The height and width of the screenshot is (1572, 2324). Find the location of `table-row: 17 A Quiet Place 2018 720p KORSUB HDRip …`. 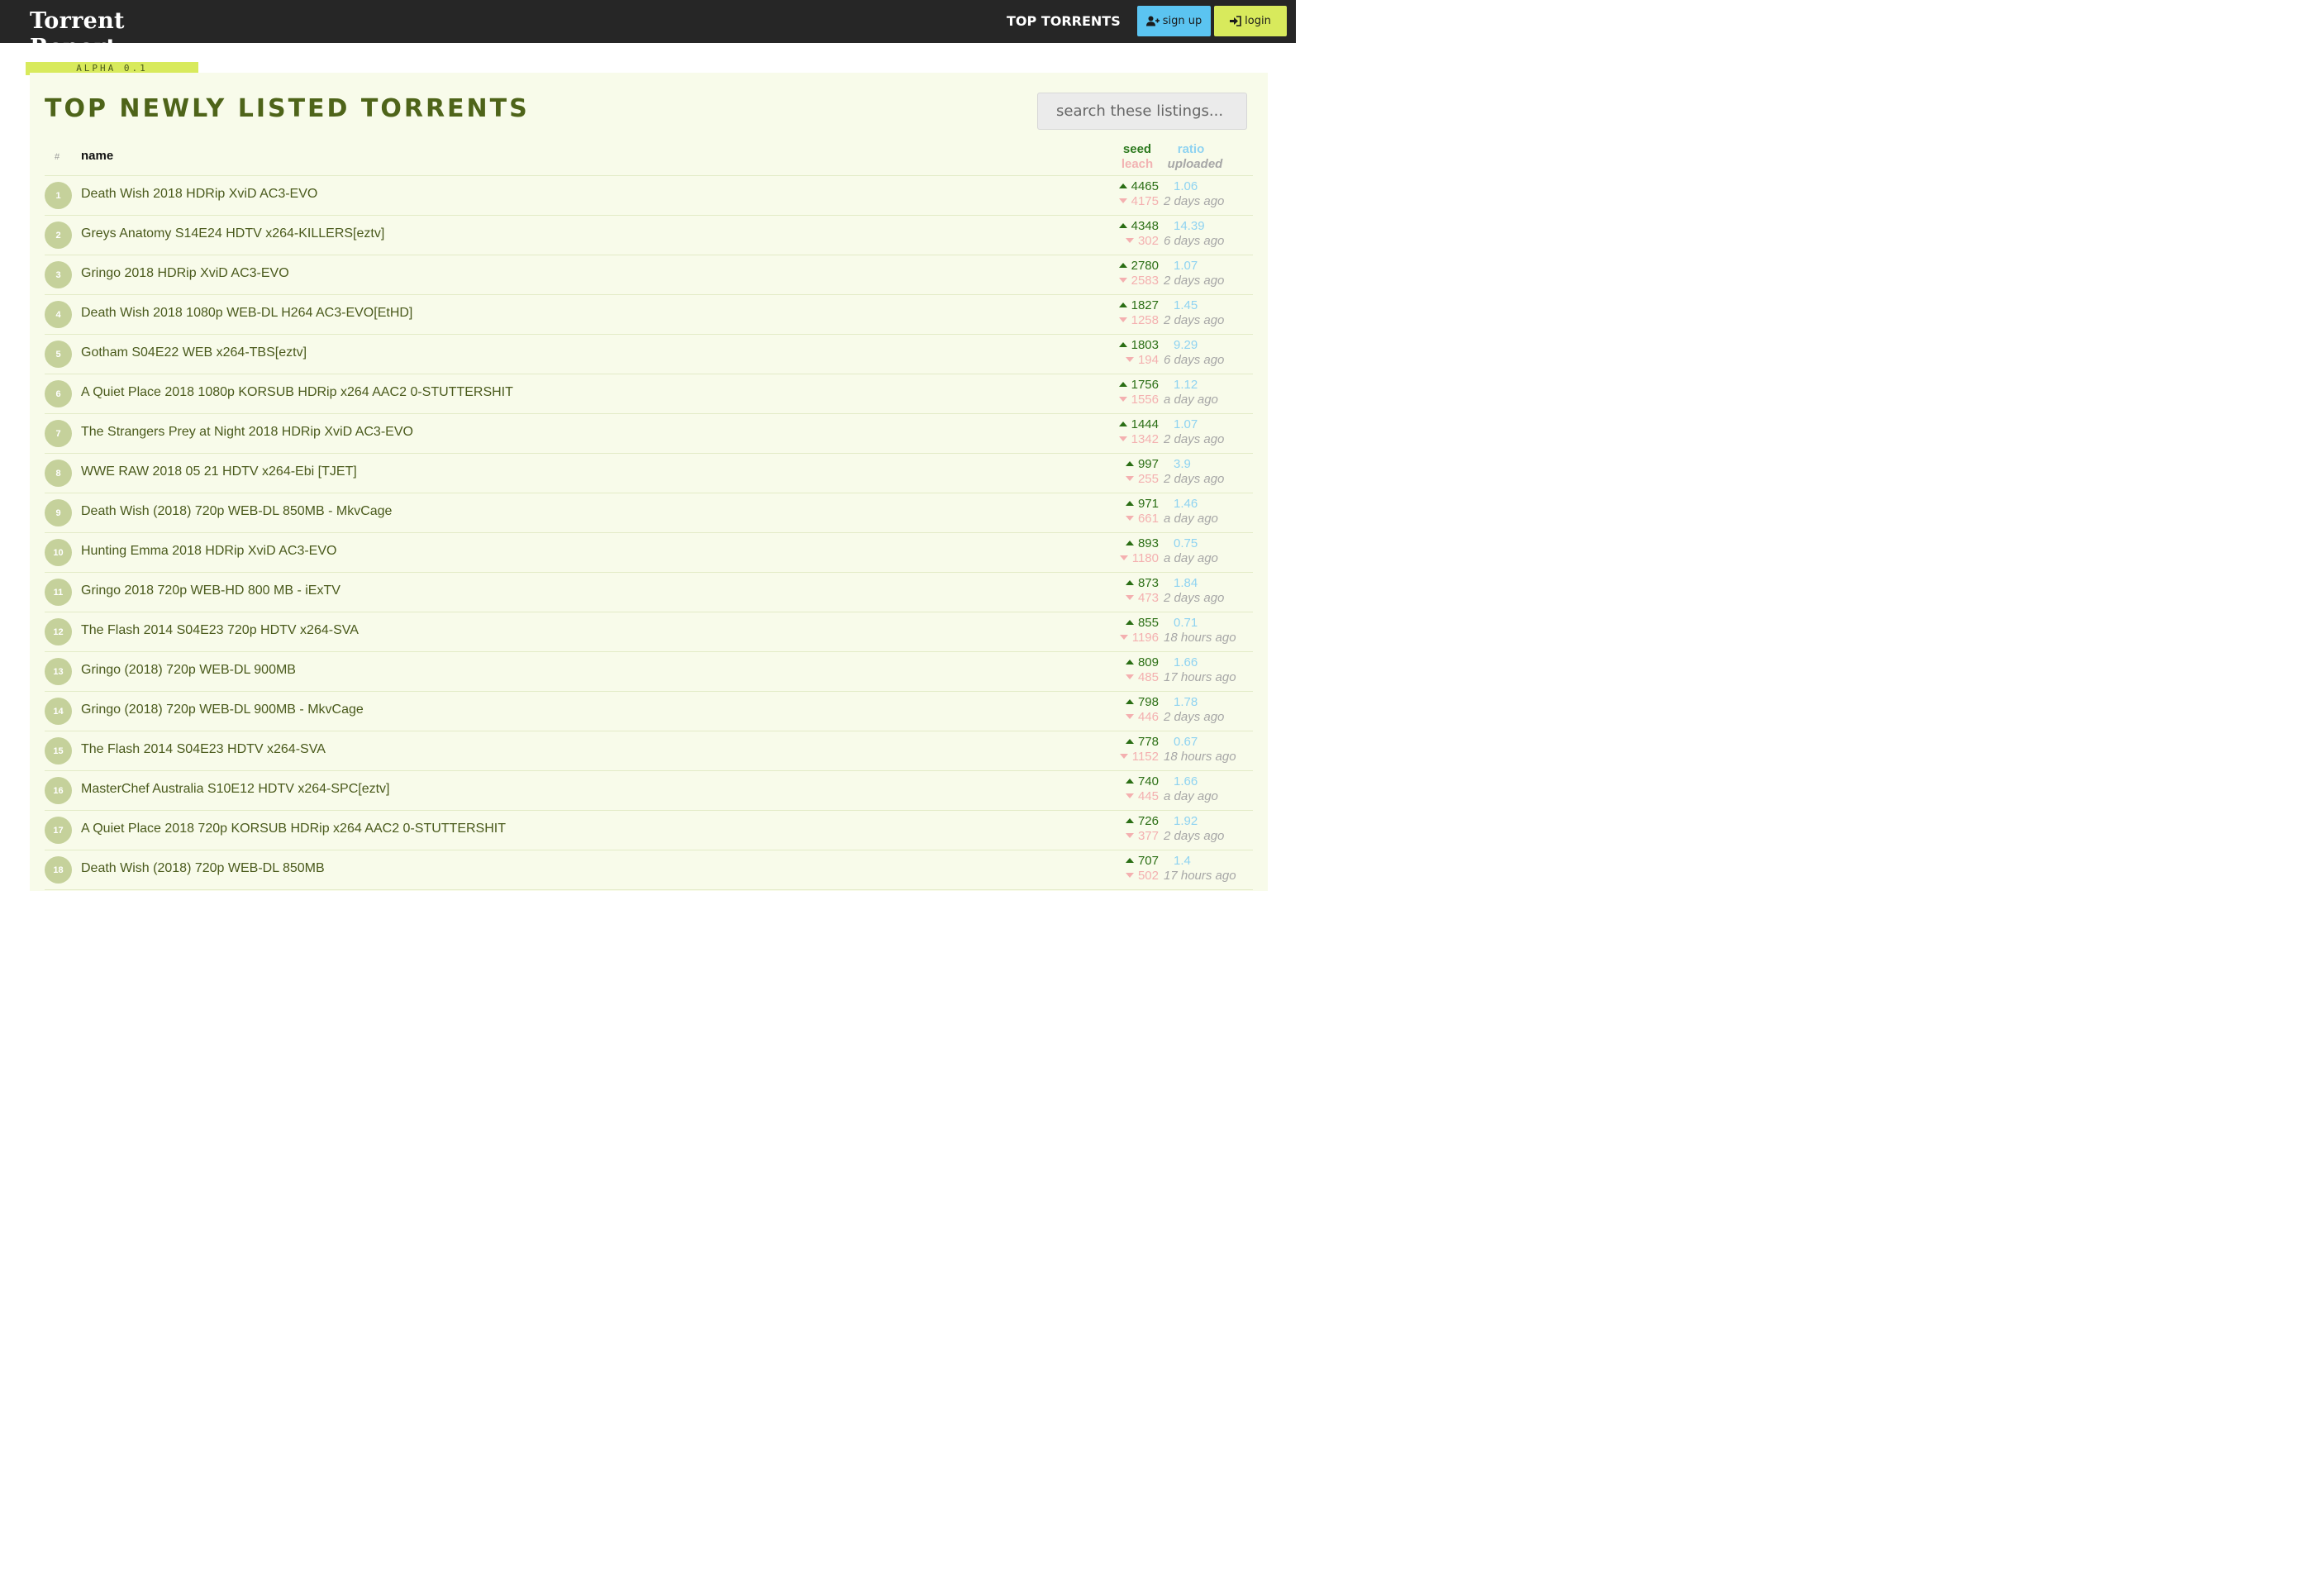

table-row: 17 A Quiet Place 2018 720p KORSUB HDRip … is located at coordinates (649, 830).